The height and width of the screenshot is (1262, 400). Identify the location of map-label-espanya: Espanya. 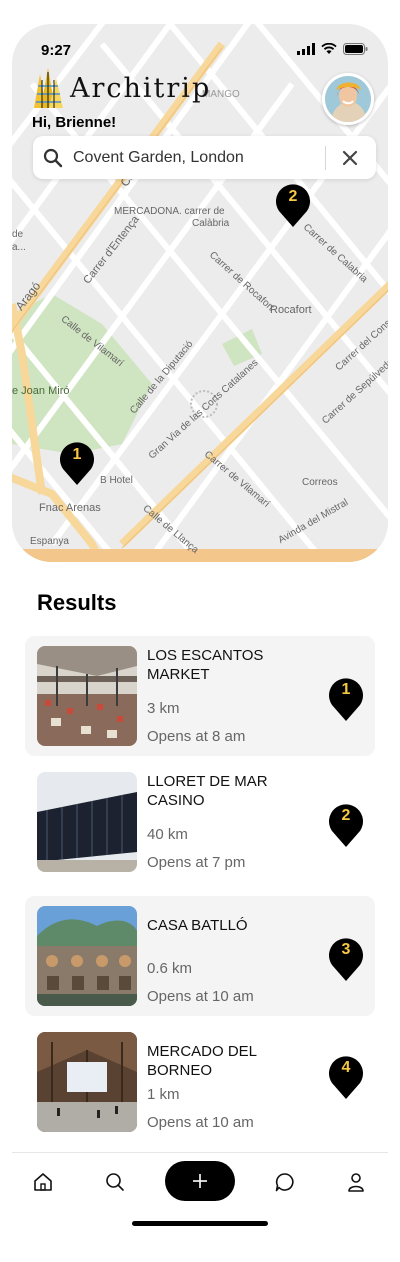
(49, 541).